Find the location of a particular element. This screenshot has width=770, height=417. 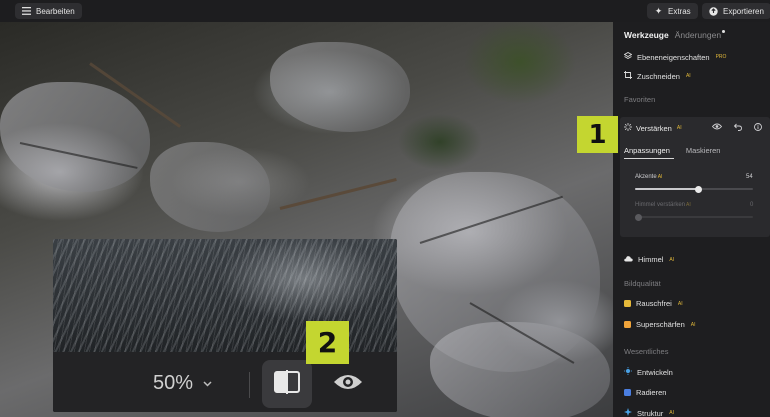

sharpen-icon is located at coordinates (627, 324).